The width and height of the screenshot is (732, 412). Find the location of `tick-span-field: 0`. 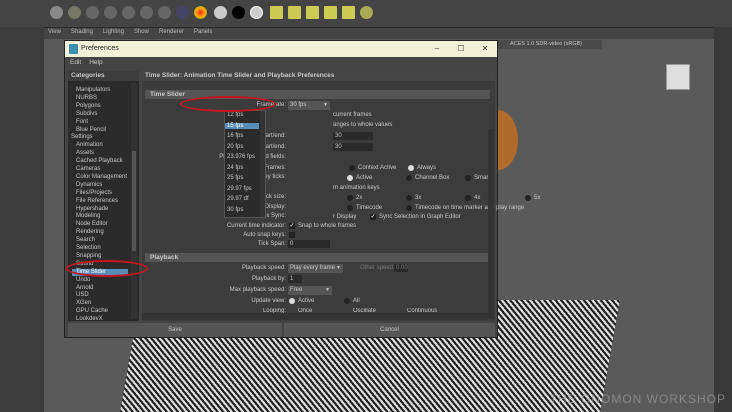

tick-span-field: 0 is located at coordinates (309, 244).